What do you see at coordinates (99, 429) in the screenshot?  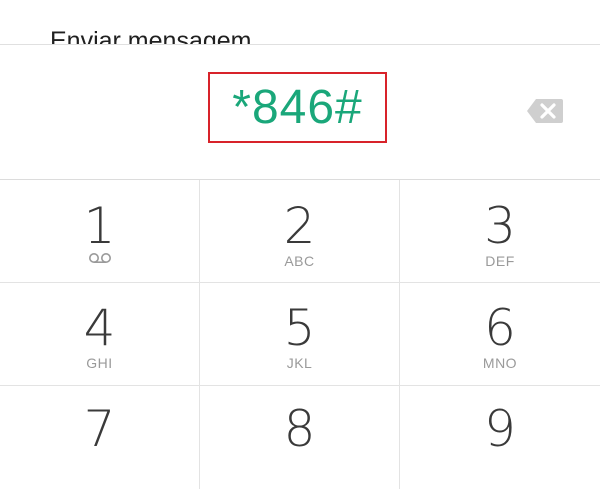 I see `key-digit: 7` at bounding box center [99, 429].